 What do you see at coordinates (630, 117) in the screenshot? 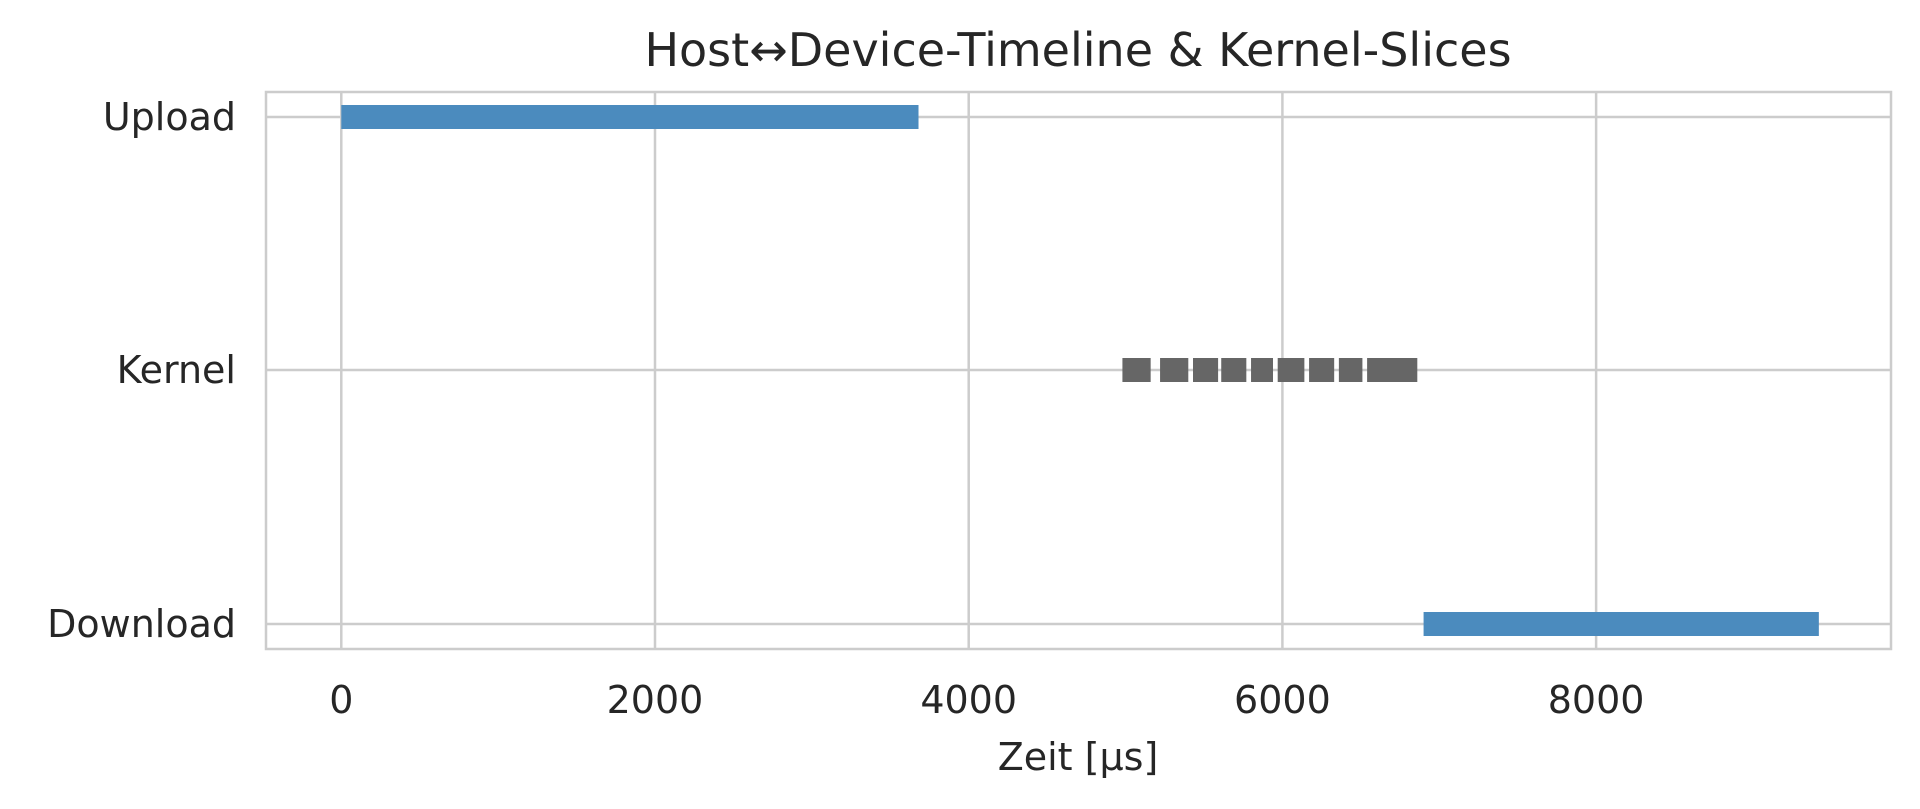
I see `upload-segment` at bounding box center [630, 117].